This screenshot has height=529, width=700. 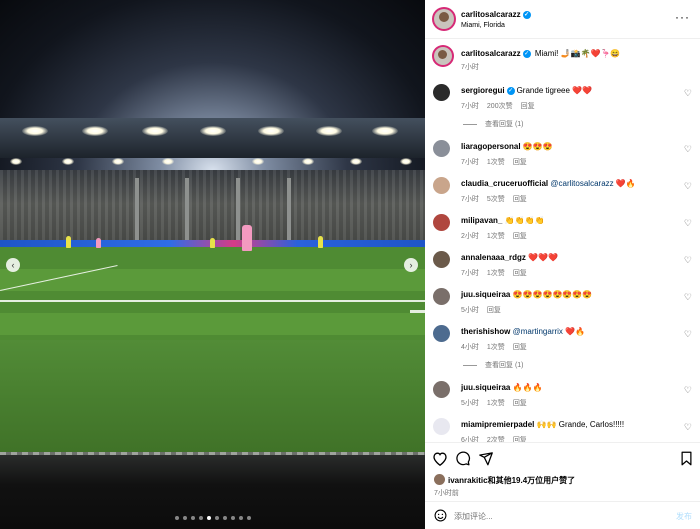 What do you see at coordinates (686, 460) in the screenshot?
I see `bookmark-icon` at bounding box center [686, 460].